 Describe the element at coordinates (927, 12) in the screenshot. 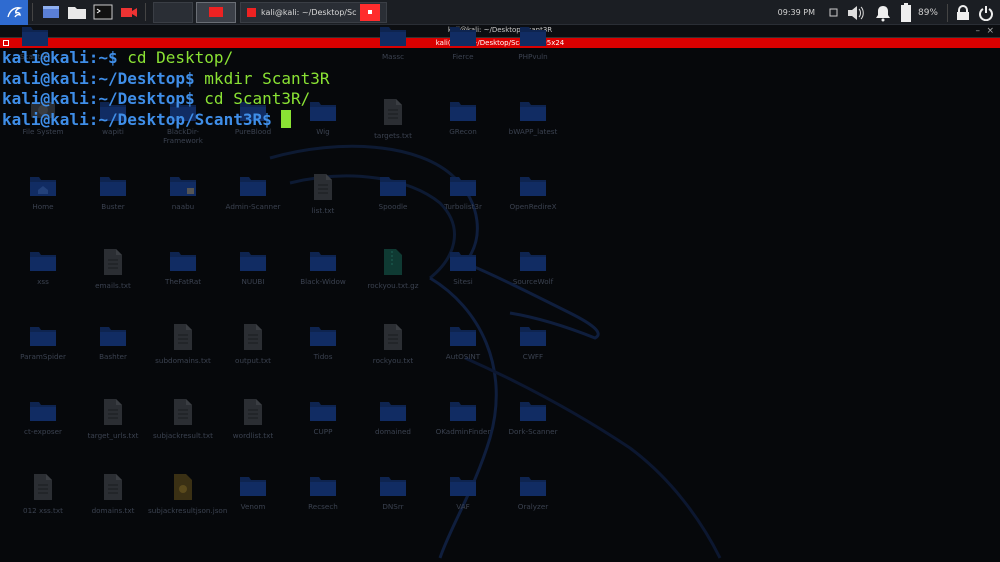

I see `battery-percentage: 89%` at that location.